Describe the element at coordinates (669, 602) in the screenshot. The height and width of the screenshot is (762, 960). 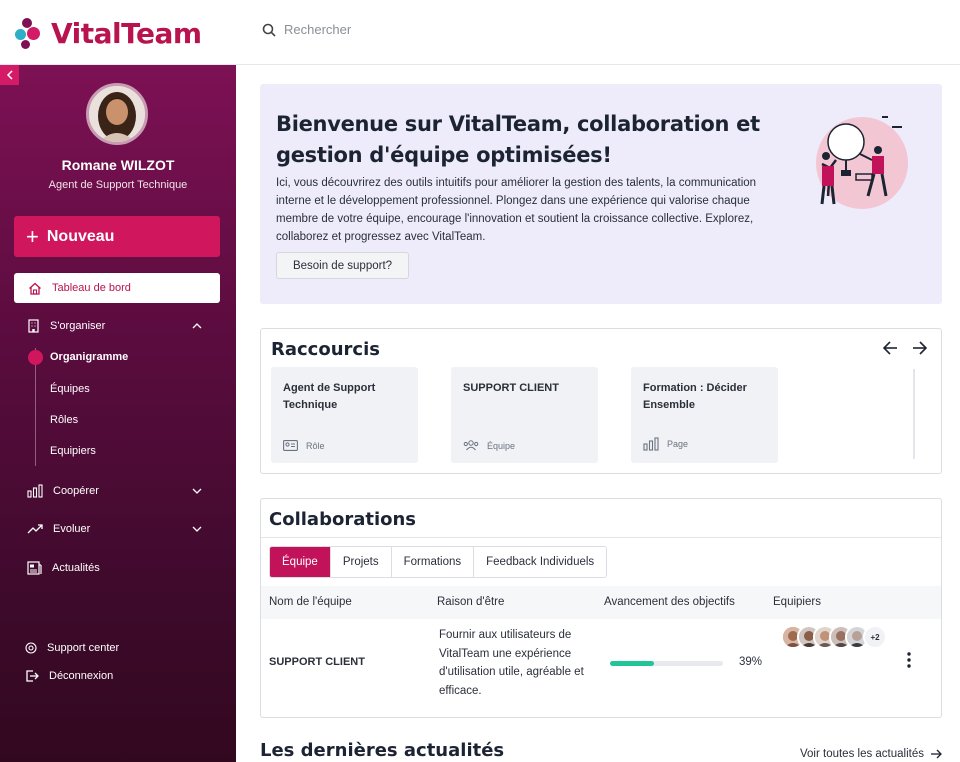
I see `column-header: Avancement des objectifs` at that location.